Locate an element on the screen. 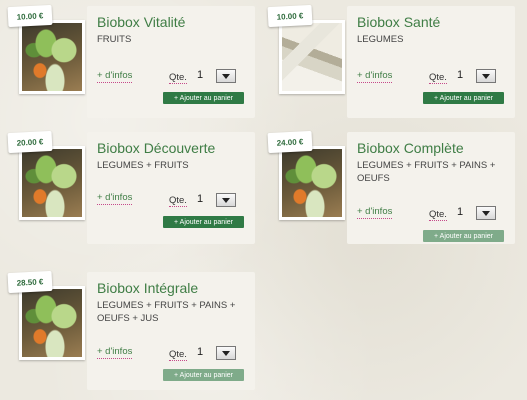 This screenshot has width=527, height=400. price-tag: 28.50 € is located at coordinates (30, 282).